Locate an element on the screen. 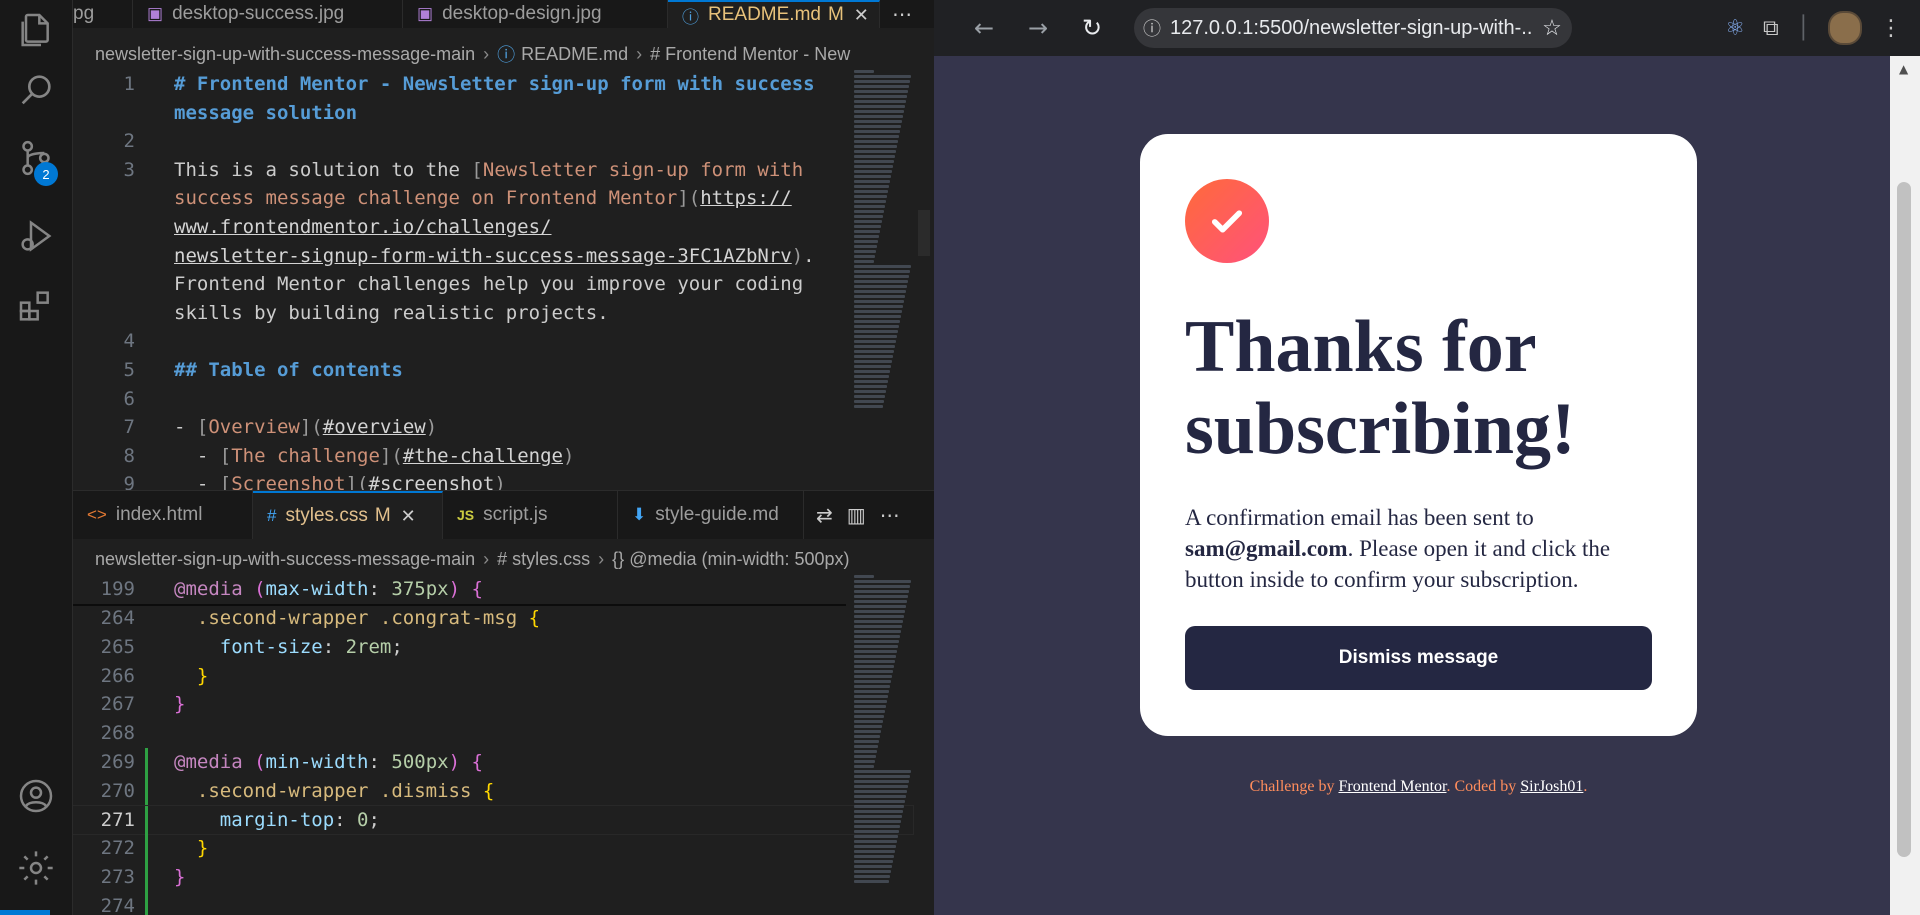  reload-button: ↻ is located at coordinates (1092, 28).